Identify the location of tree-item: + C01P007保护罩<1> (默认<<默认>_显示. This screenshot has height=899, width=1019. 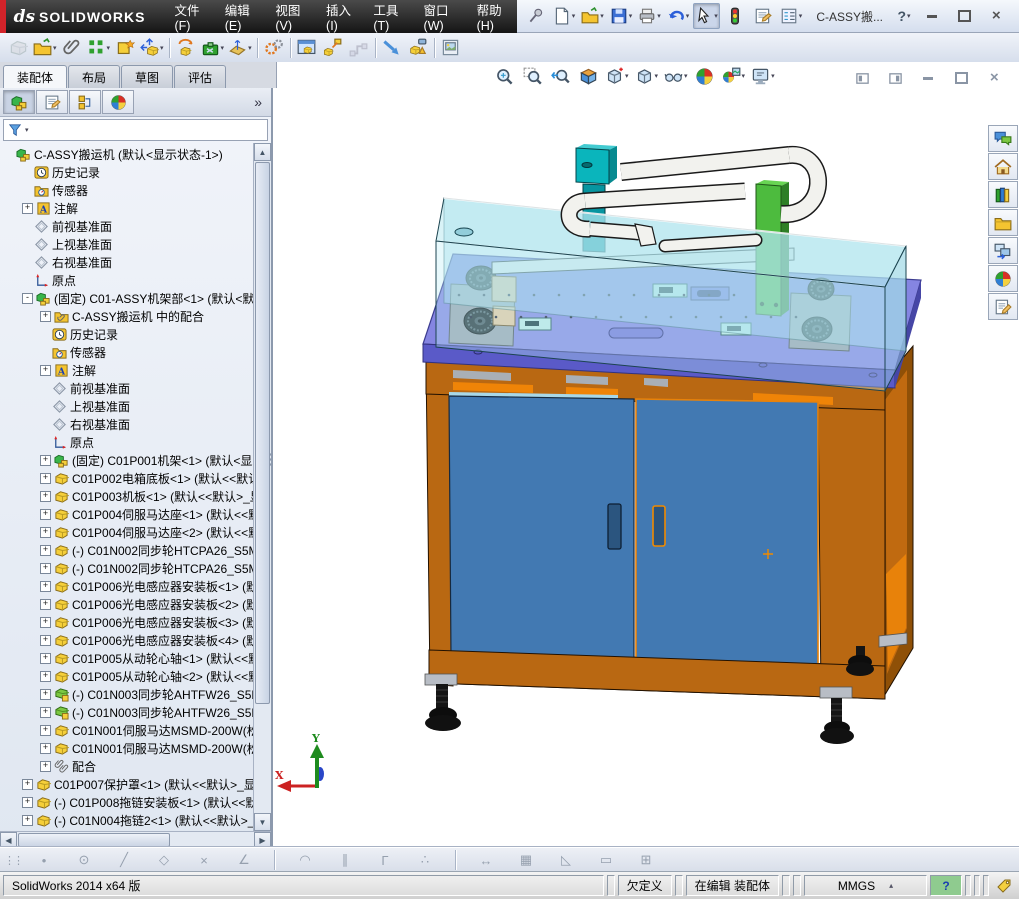
(127, 784).